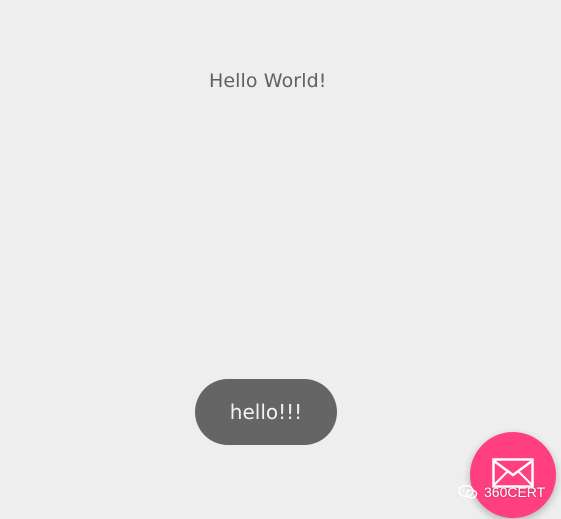  What do you see at coordinates (515, 492) in the screenshot?
I see `watermark-text: 360CERT` at bounding box center [515, 492].